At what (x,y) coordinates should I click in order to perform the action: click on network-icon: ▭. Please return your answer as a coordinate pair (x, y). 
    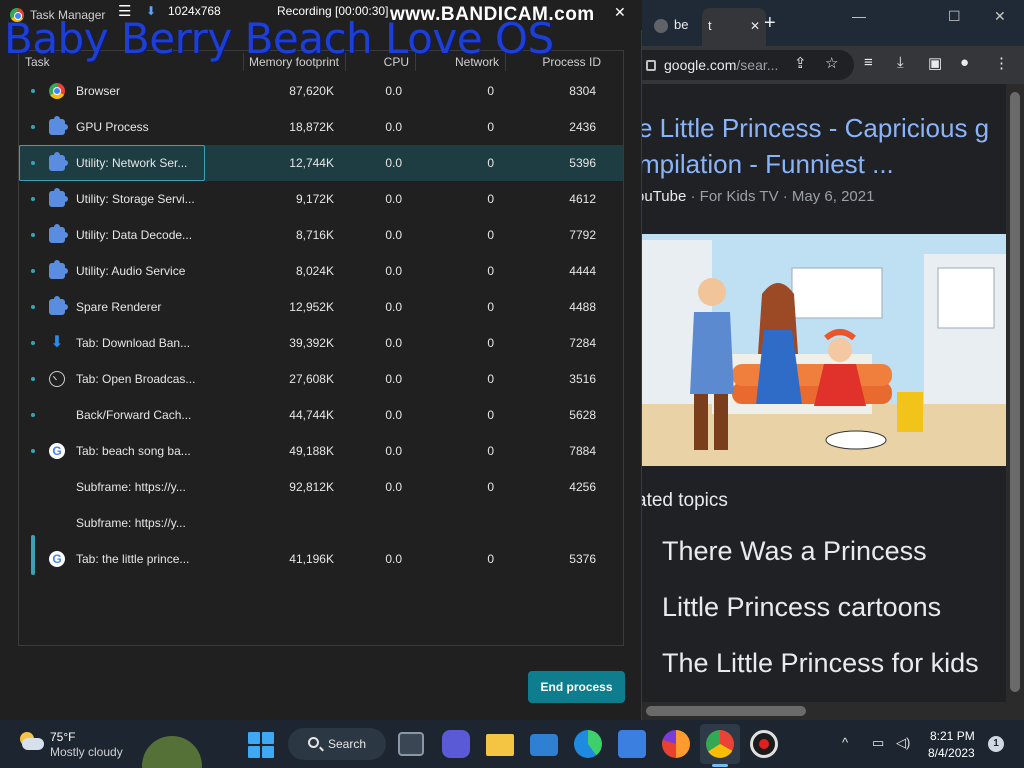
    Looking at the image, I should click on (878, 743).